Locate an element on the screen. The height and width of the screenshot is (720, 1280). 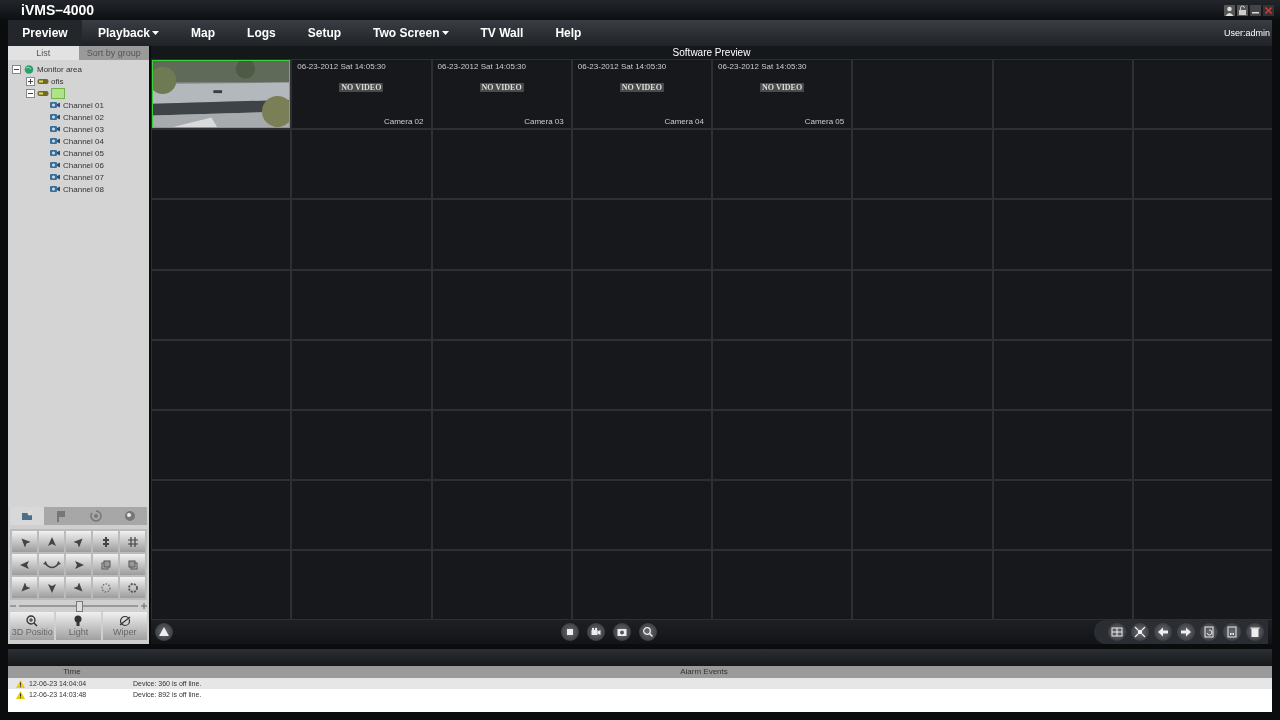
close-icon is located at coordinates (1268, 10).